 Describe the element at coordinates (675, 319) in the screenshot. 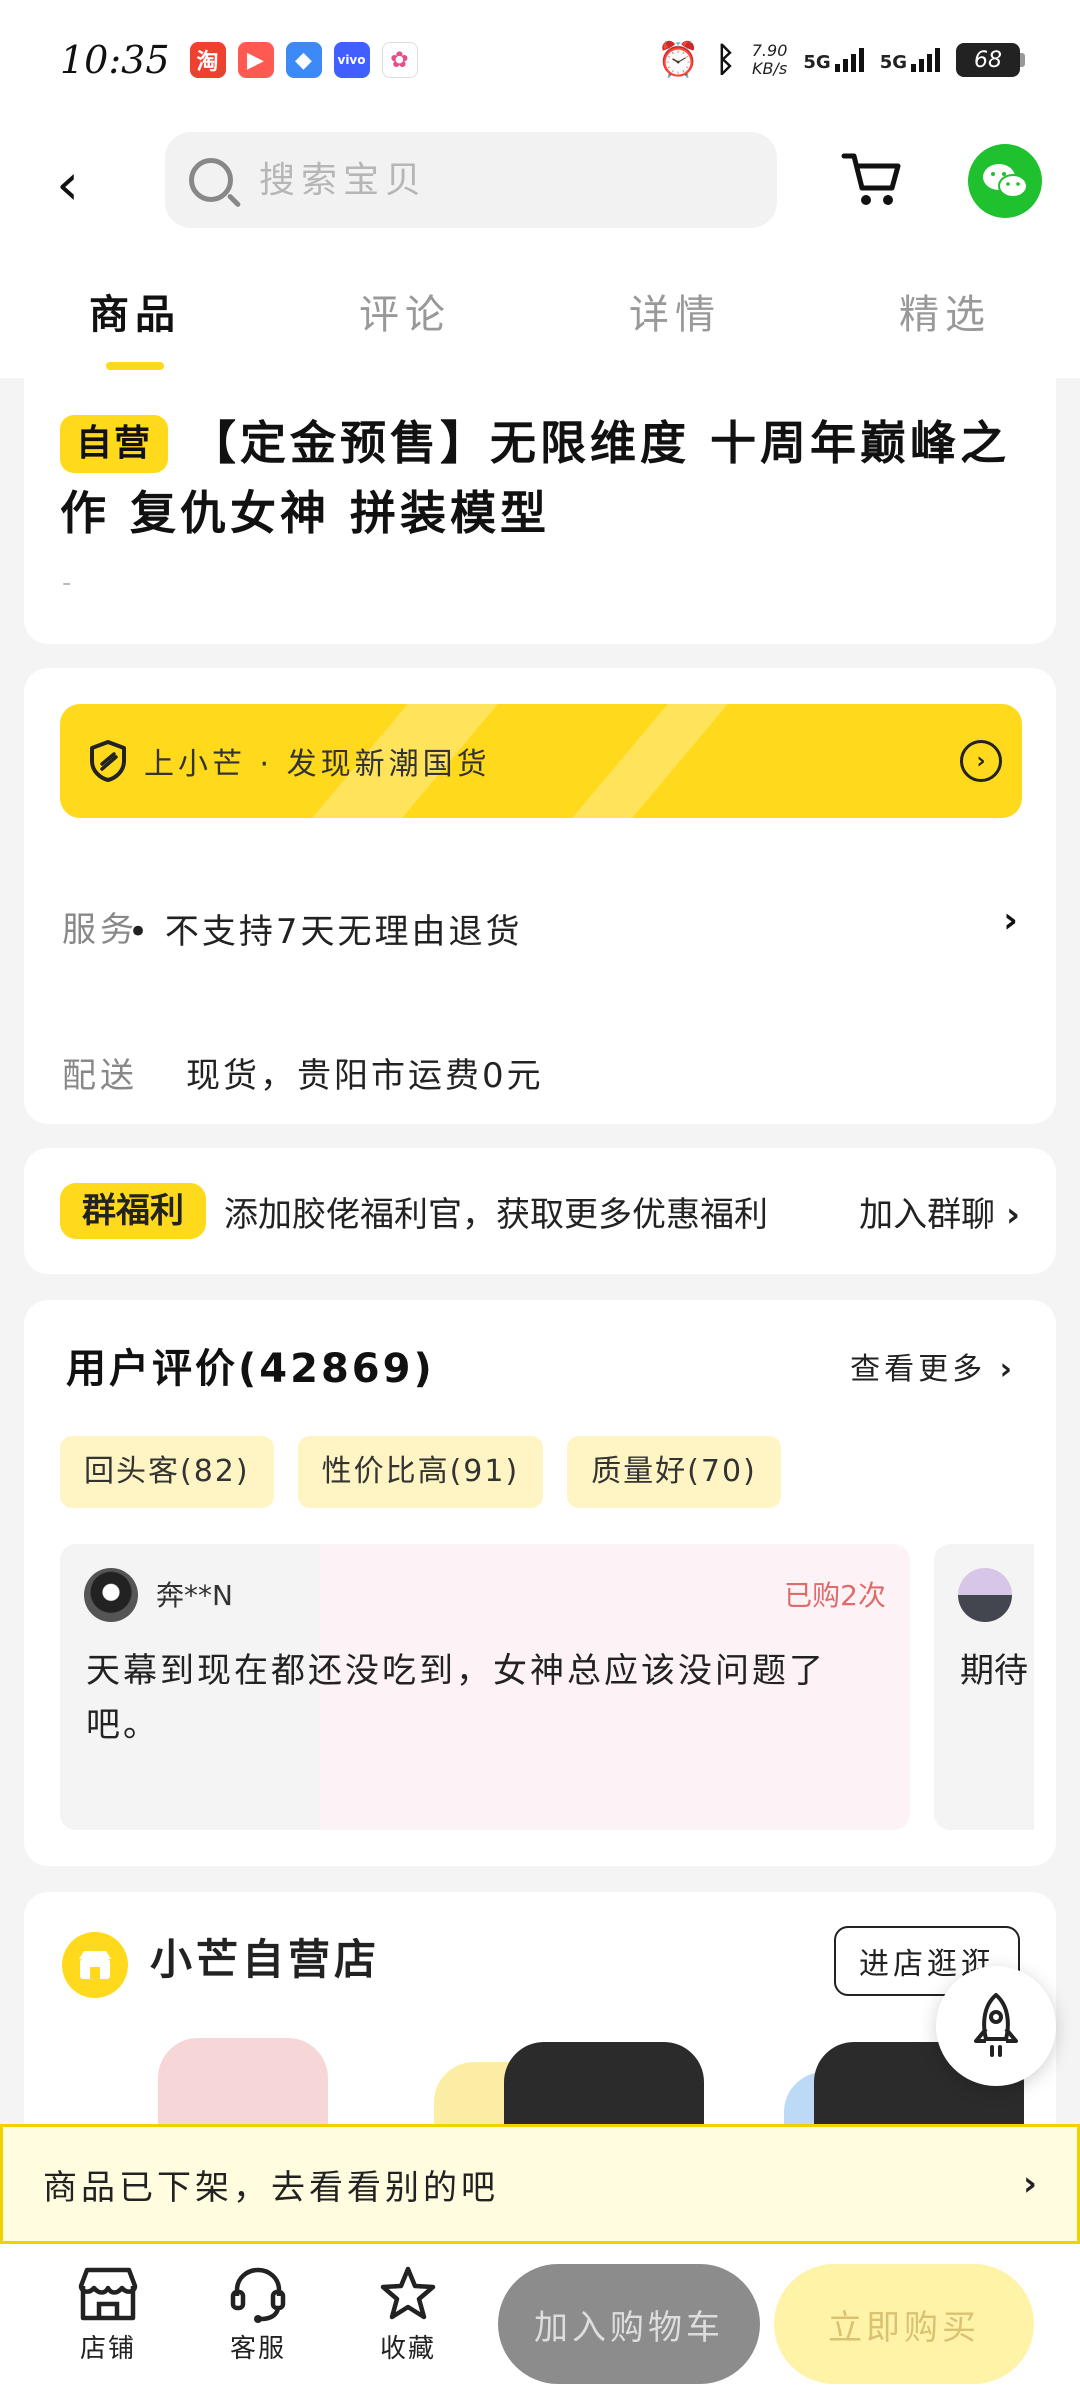

I see `tab-details: 详情` at that location.